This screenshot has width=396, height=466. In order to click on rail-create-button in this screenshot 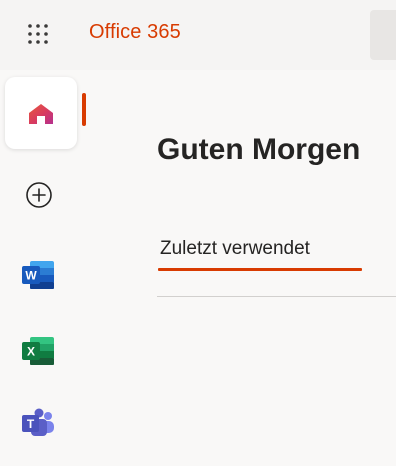, I will do `click(39, 197)`.